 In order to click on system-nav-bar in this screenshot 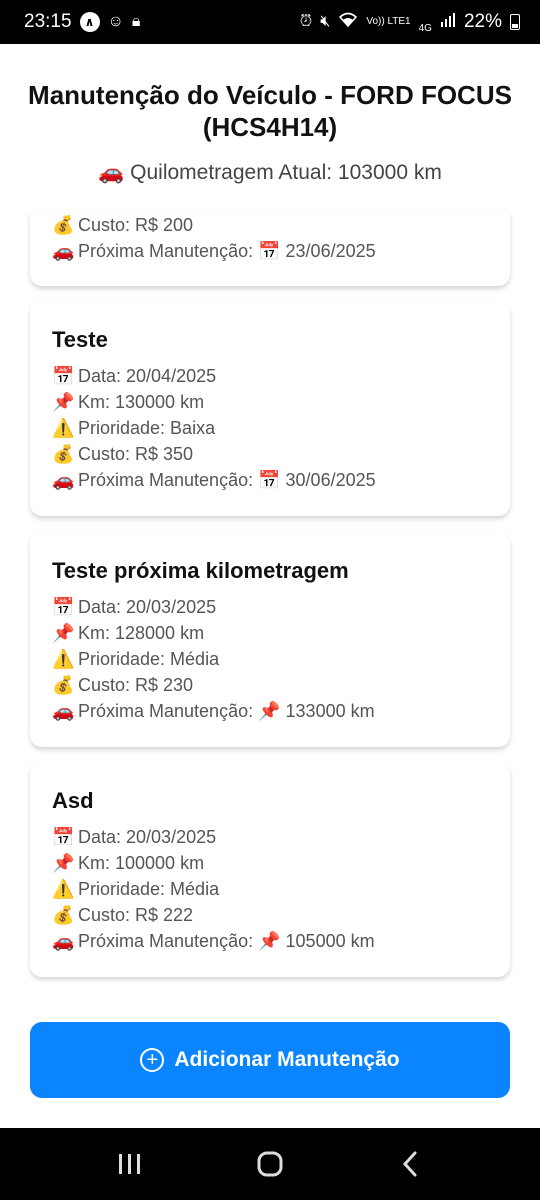, I will do `click(270, 1164)`.